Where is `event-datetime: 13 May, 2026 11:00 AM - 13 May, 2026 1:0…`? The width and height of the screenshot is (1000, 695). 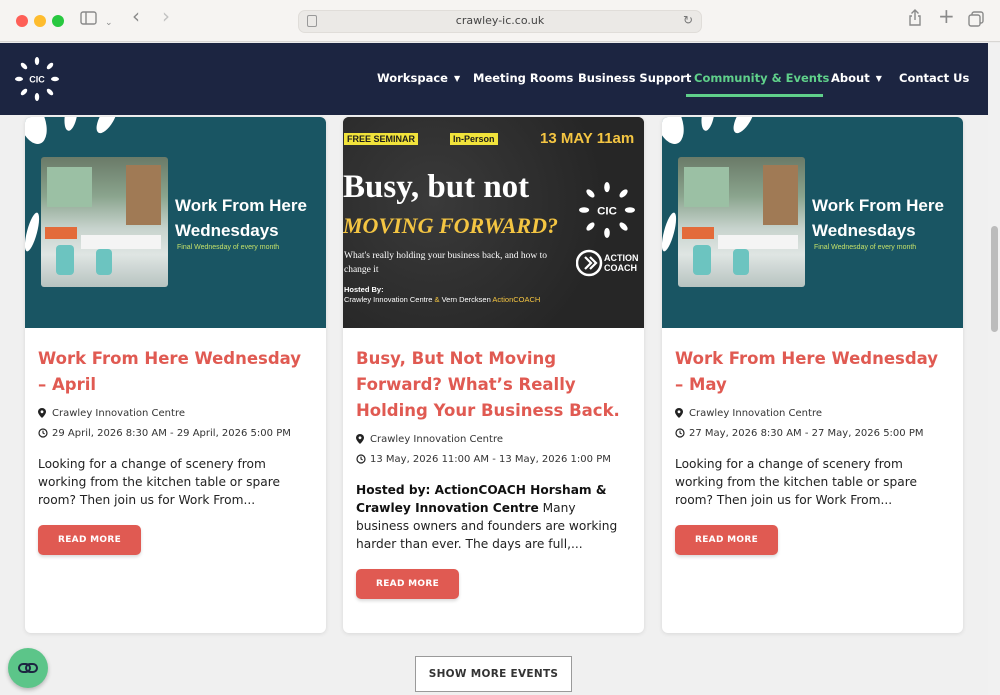 event-datetime: 13 May, 2026 11:00 AM - 13 May, 2026 1:0… is located at coordinates (493, 460).